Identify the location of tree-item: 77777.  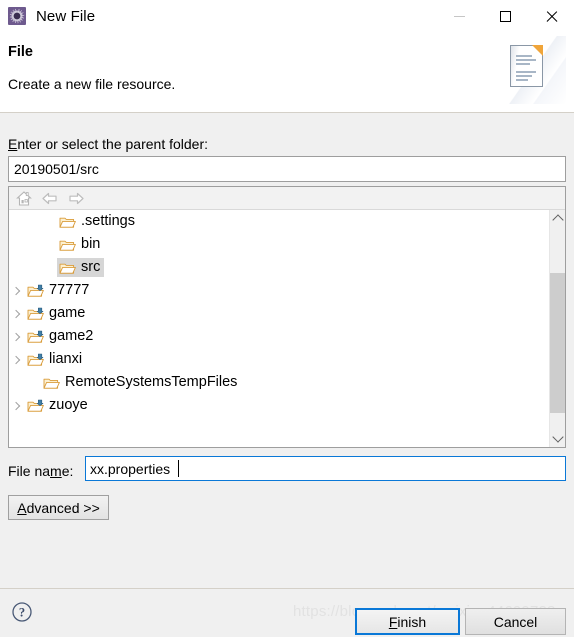
(59, 290).